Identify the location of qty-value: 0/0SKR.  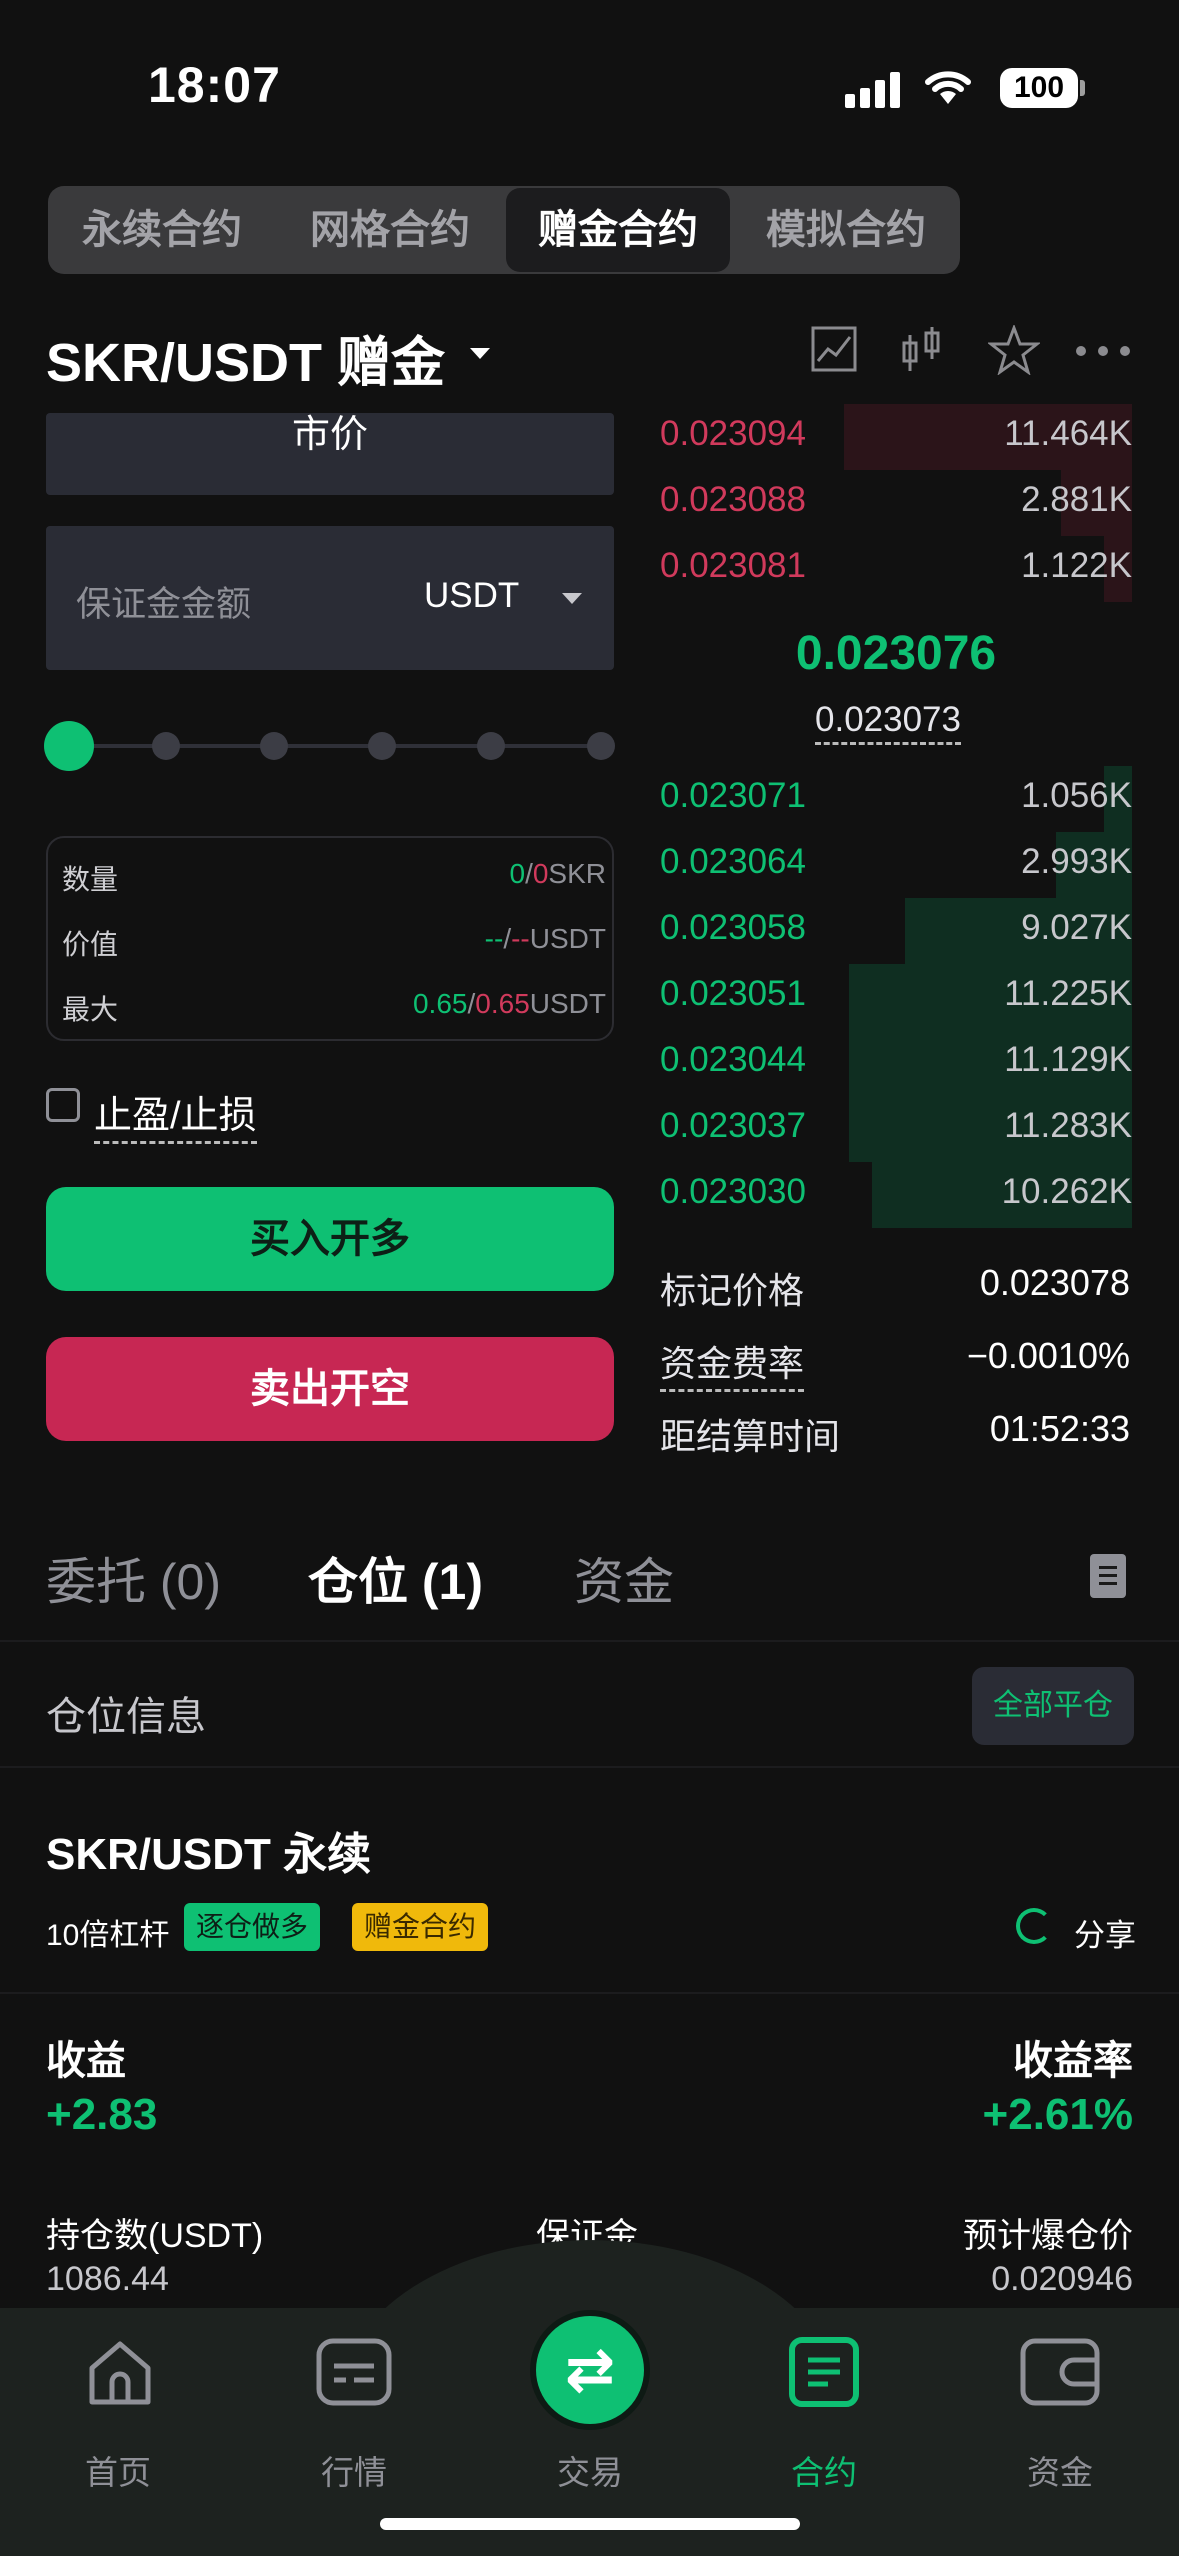
(557, 873).